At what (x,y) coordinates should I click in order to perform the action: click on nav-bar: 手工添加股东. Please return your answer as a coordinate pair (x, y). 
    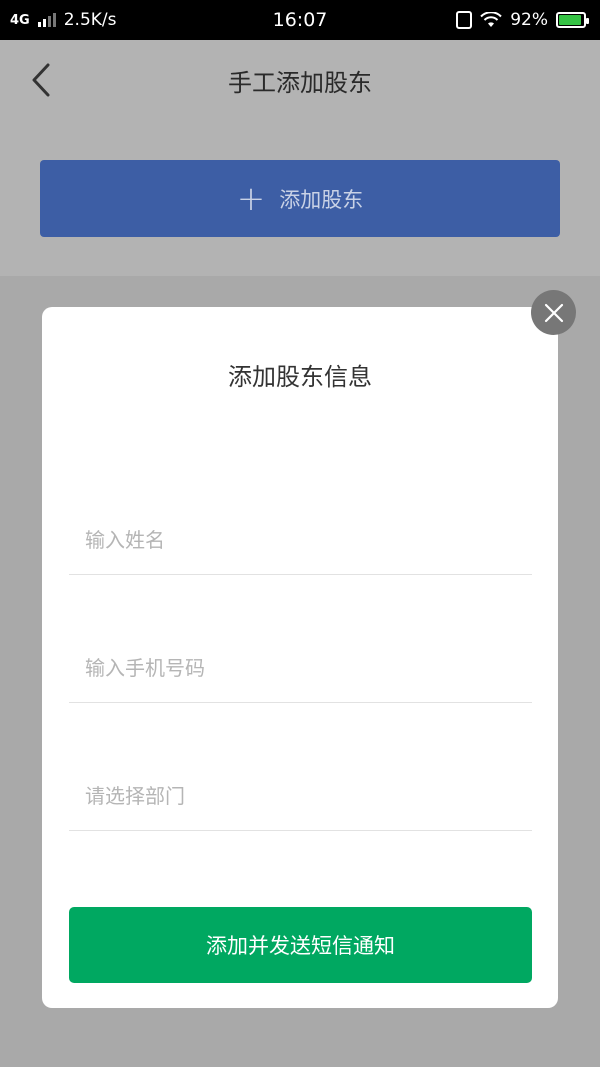
    Looking at the image, I should click on (300, 80).